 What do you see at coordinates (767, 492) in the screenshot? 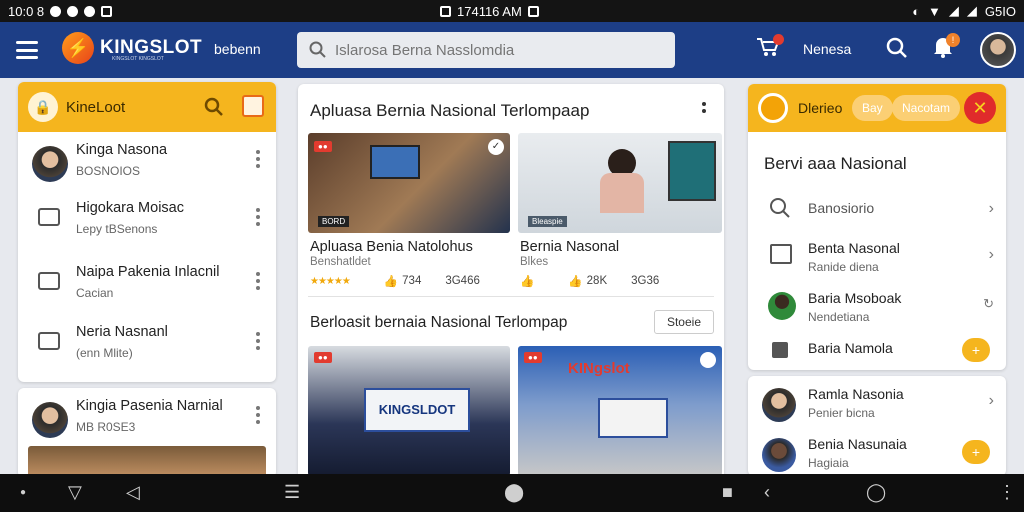
I see `back-small-icon: ‹` at bounding box center [767, 492].